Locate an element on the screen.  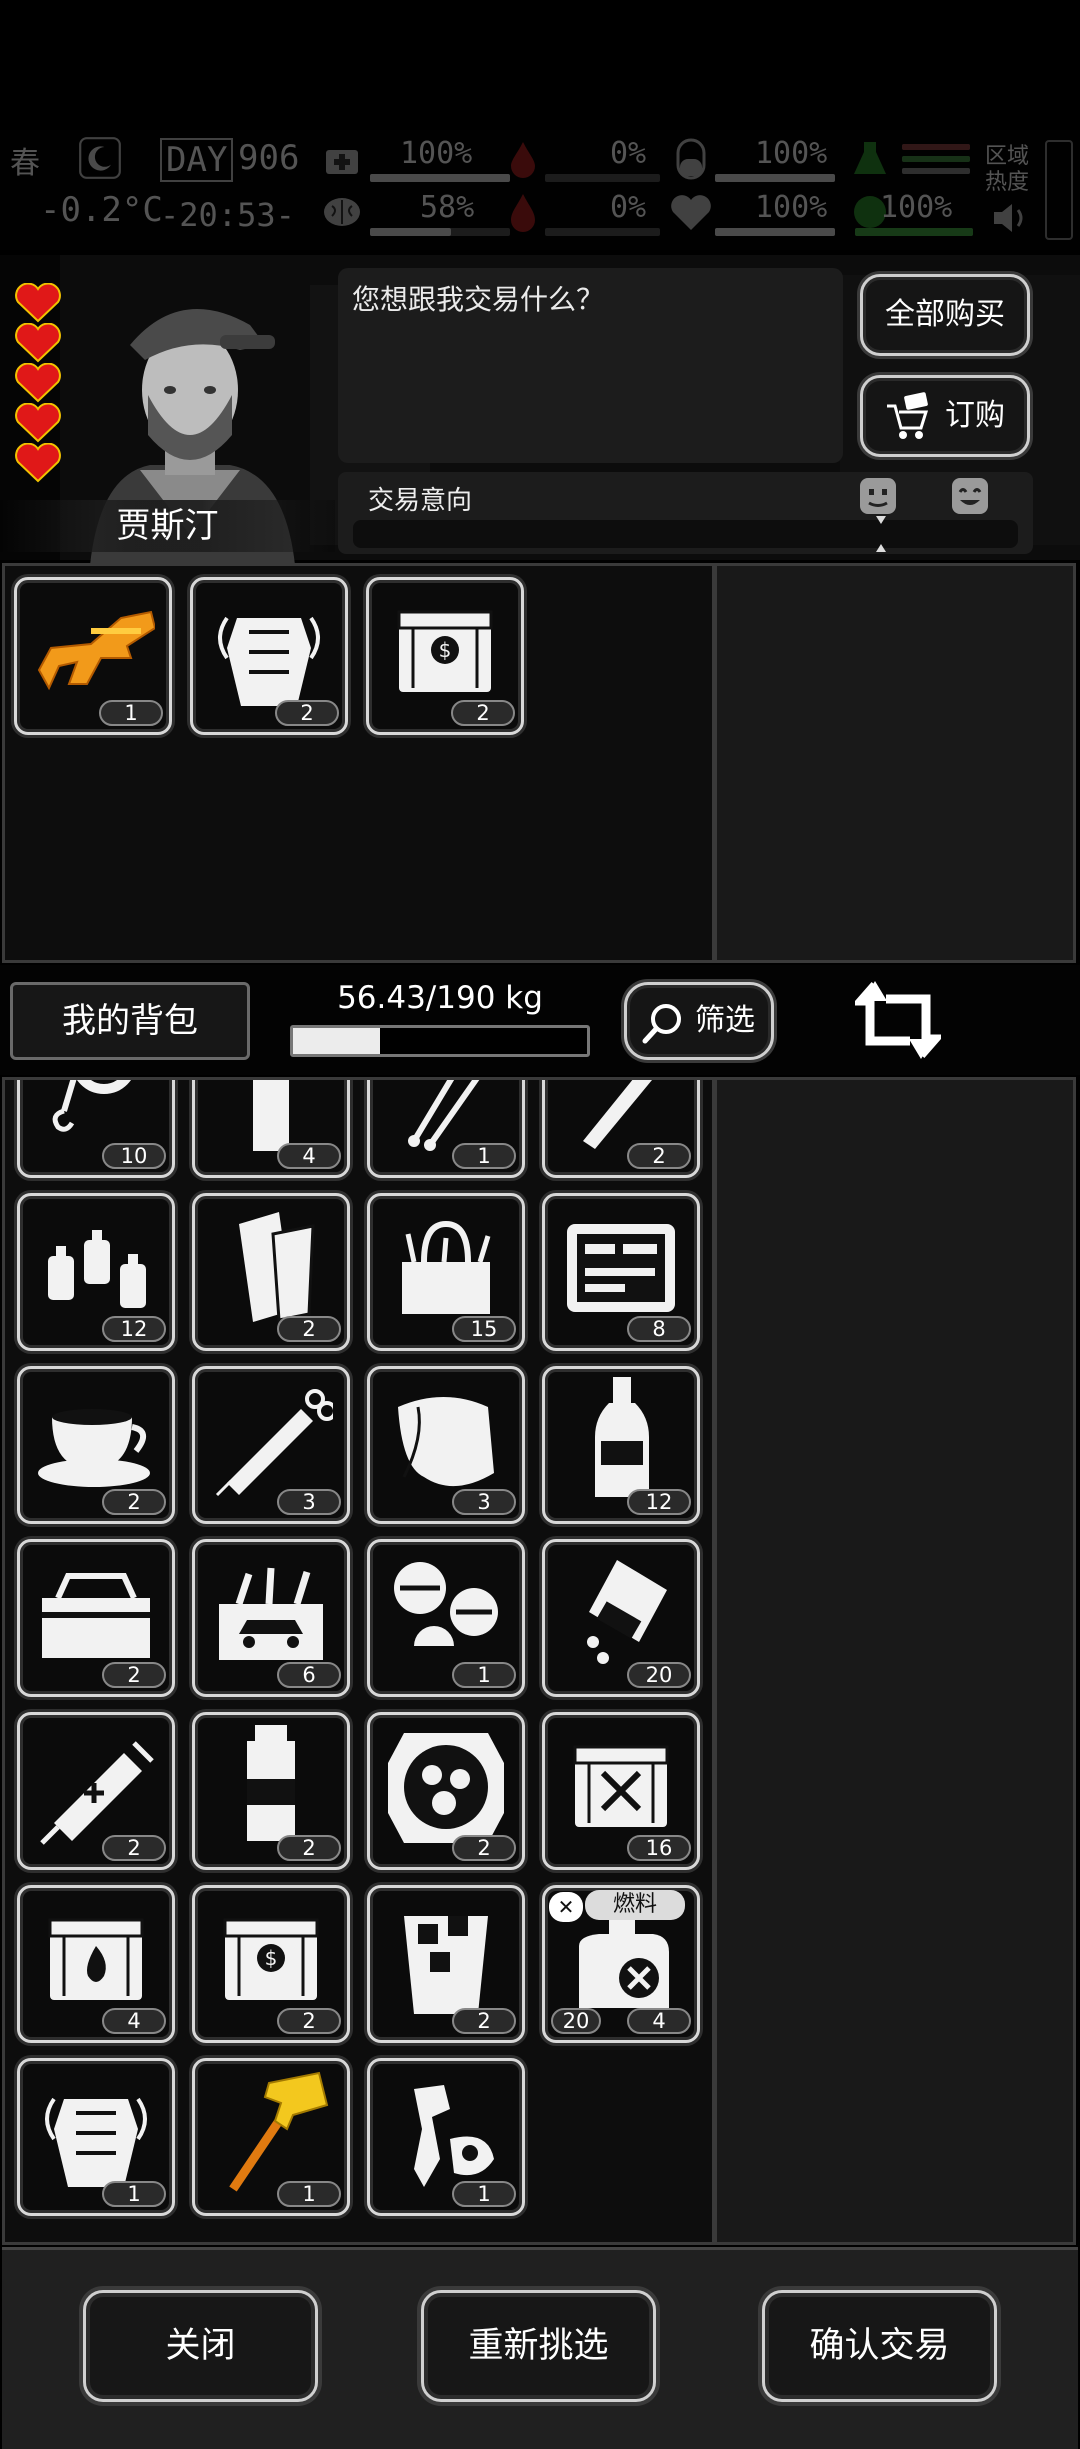
buy-all-button: 全部购买 is located at coordinates (945, 315).